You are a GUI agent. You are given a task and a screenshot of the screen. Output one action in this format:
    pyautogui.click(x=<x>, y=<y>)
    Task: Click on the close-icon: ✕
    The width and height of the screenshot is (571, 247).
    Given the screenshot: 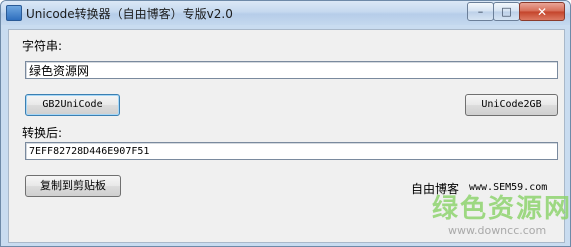 What is the action you would take?
    pyautogui.click(x=542, y=11)
    